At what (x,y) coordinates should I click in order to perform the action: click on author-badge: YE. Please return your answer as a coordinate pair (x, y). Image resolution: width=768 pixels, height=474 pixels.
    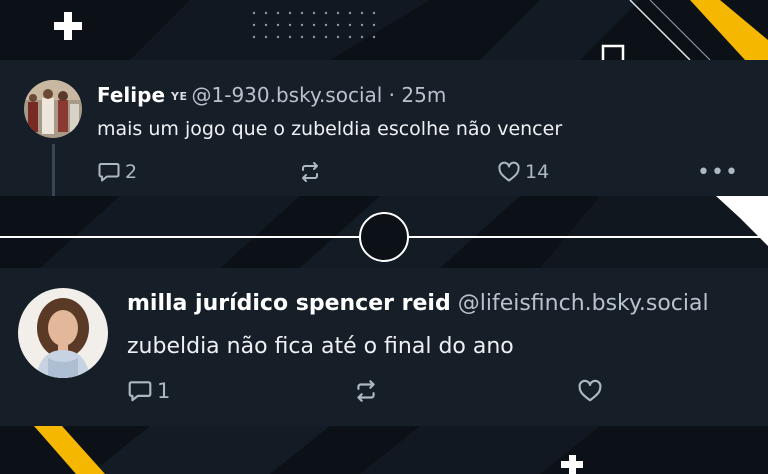
    Looking at the image, I should click on (179, 96).